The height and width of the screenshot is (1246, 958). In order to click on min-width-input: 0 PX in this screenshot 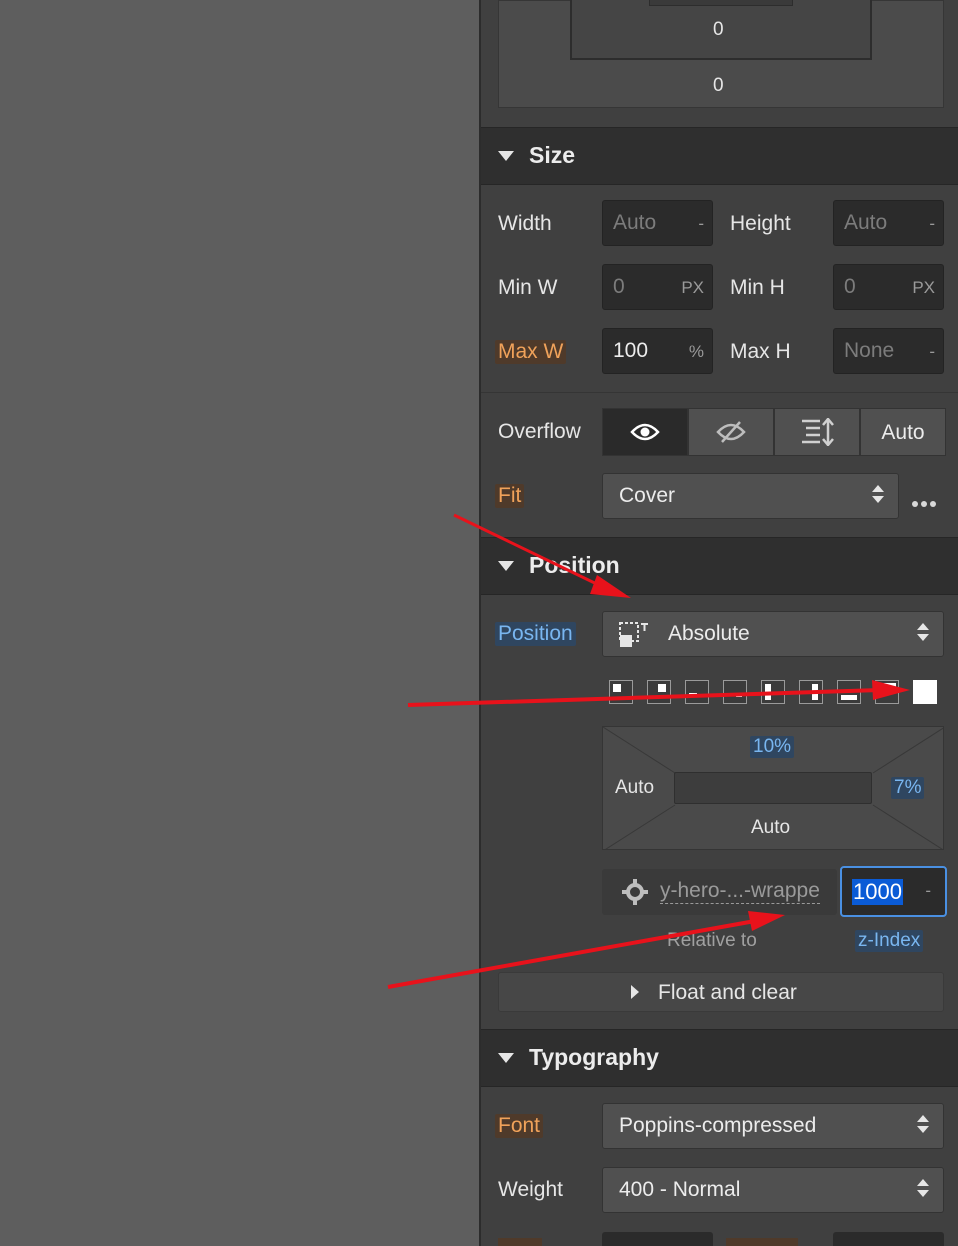, I will do `click(657, 287)`.